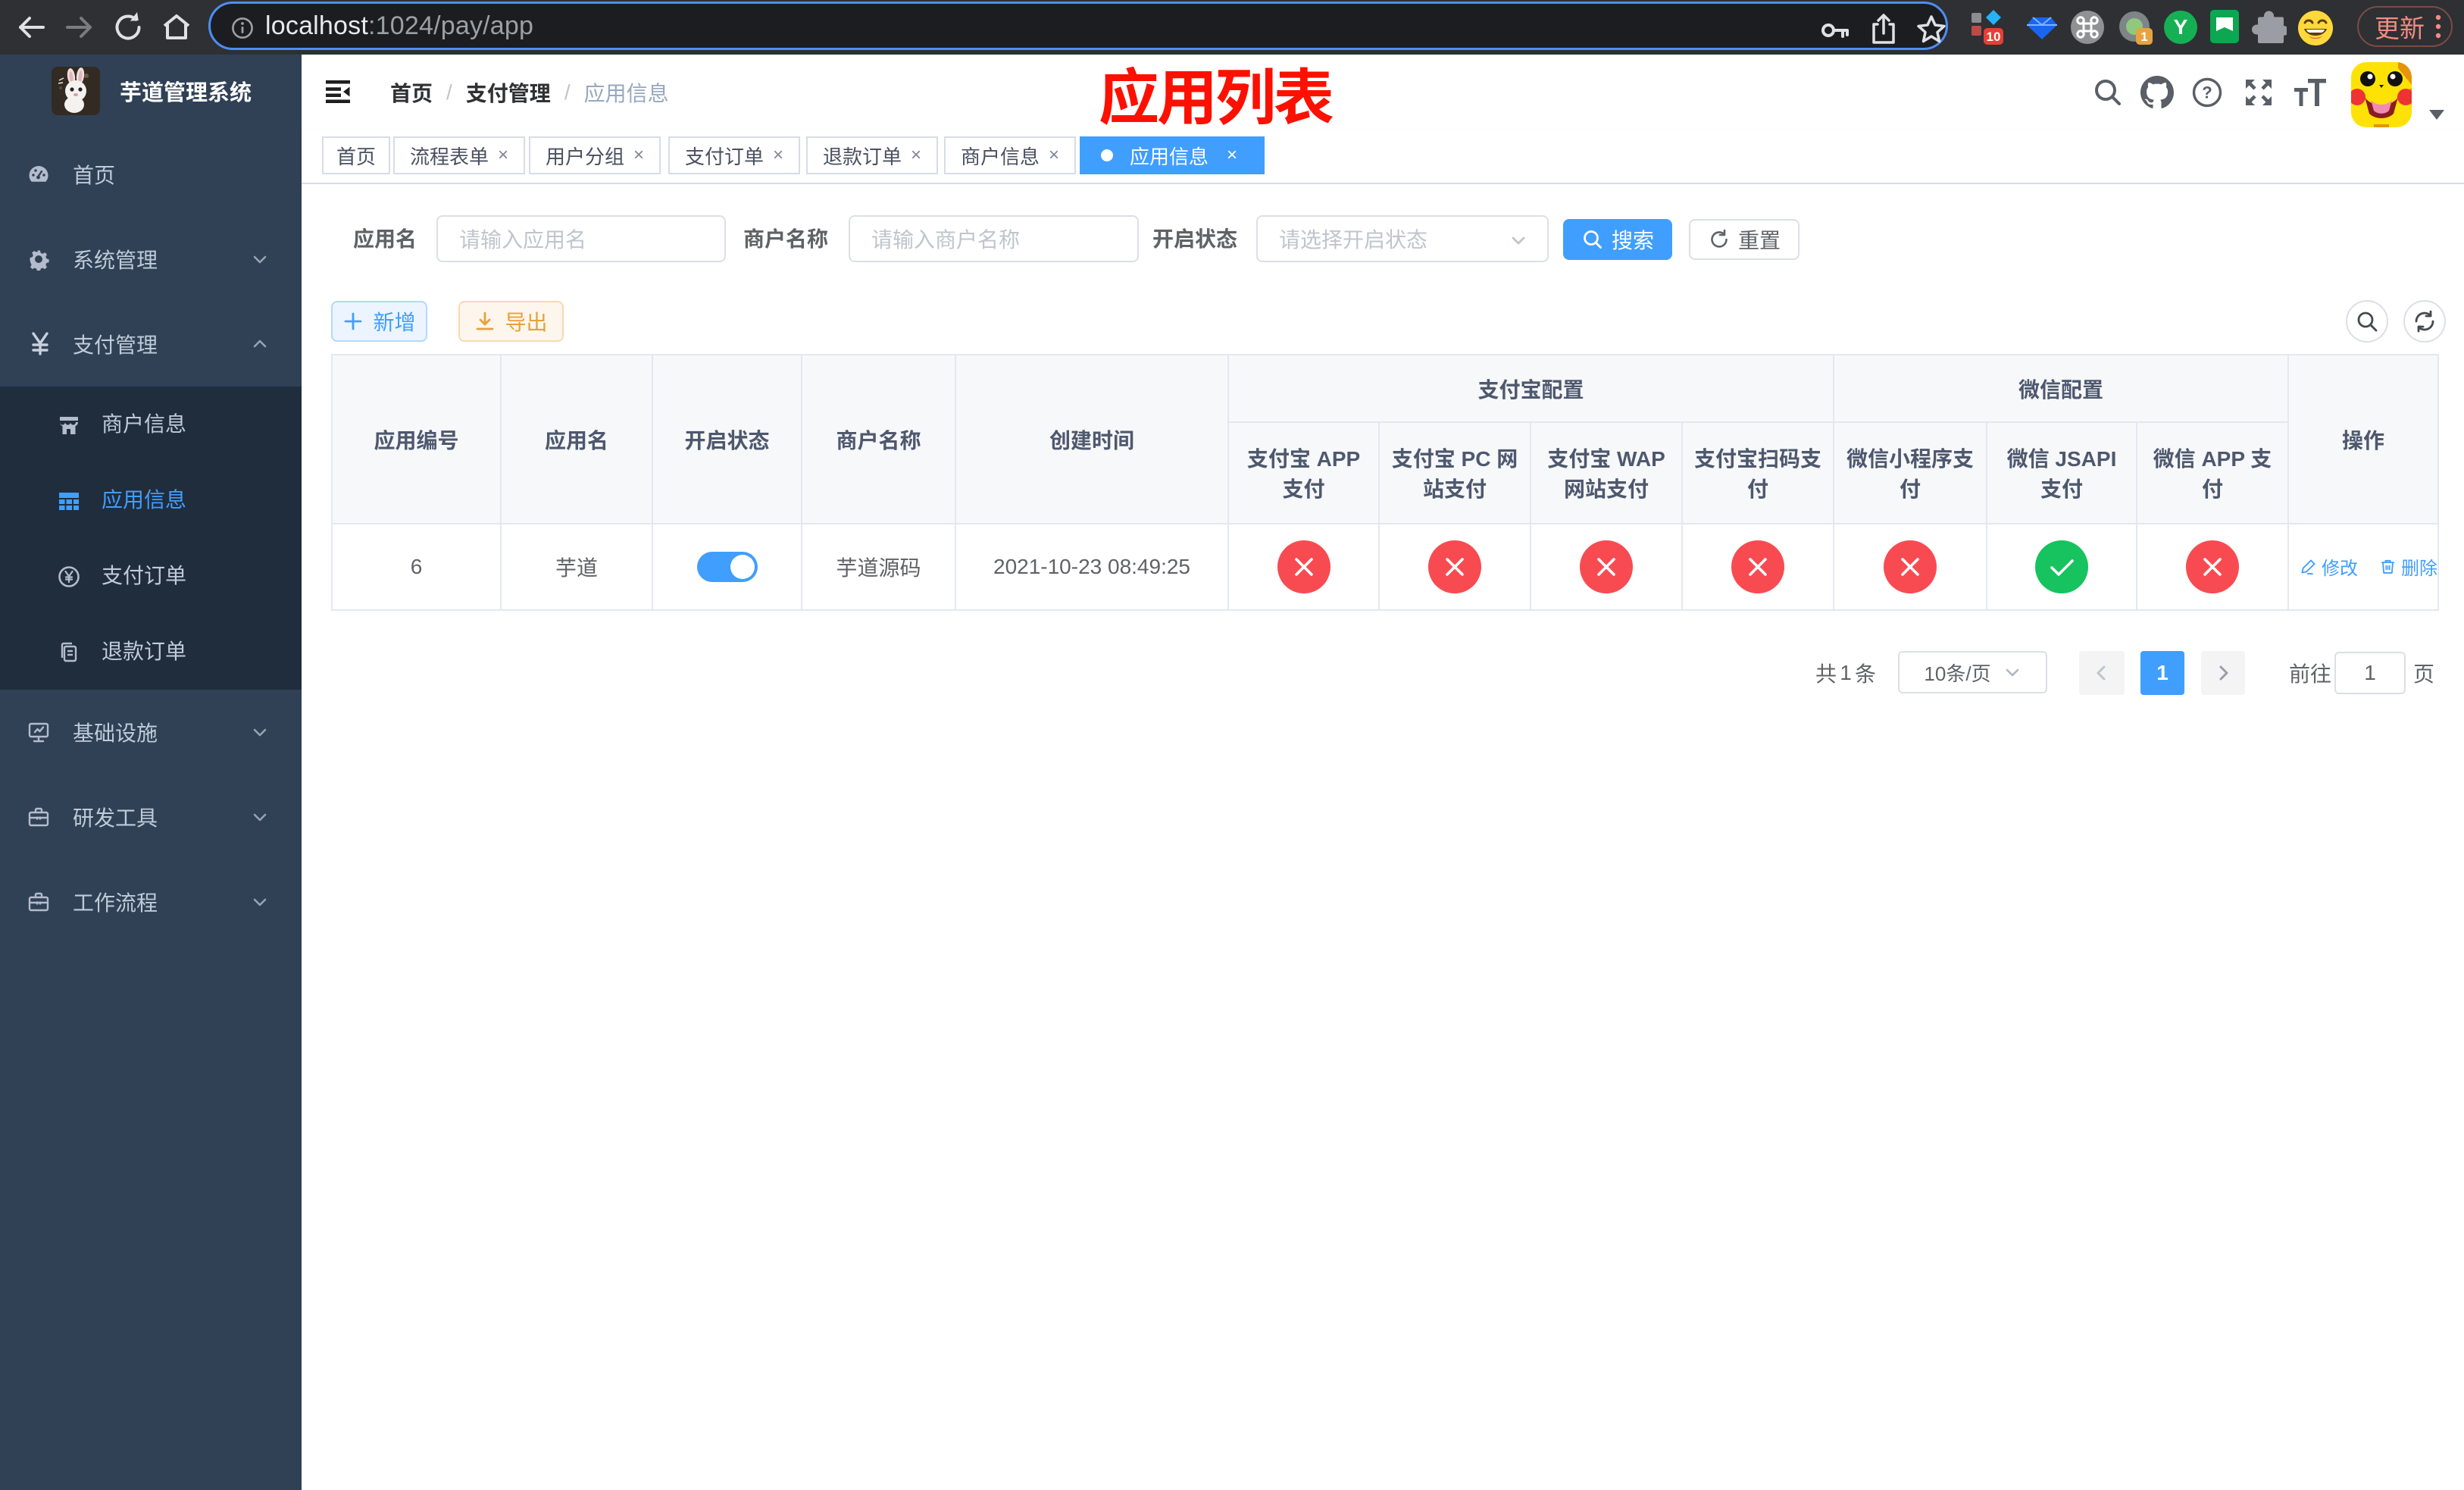  Describe the element at coordinates (2181, 27) in the screenshot. I see `svg-text: Y` at that location.